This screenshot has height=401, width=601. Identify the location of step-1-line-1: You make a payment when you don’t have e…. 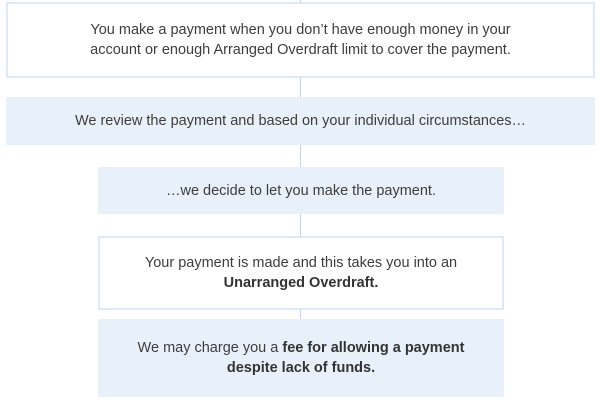
(300, 30).